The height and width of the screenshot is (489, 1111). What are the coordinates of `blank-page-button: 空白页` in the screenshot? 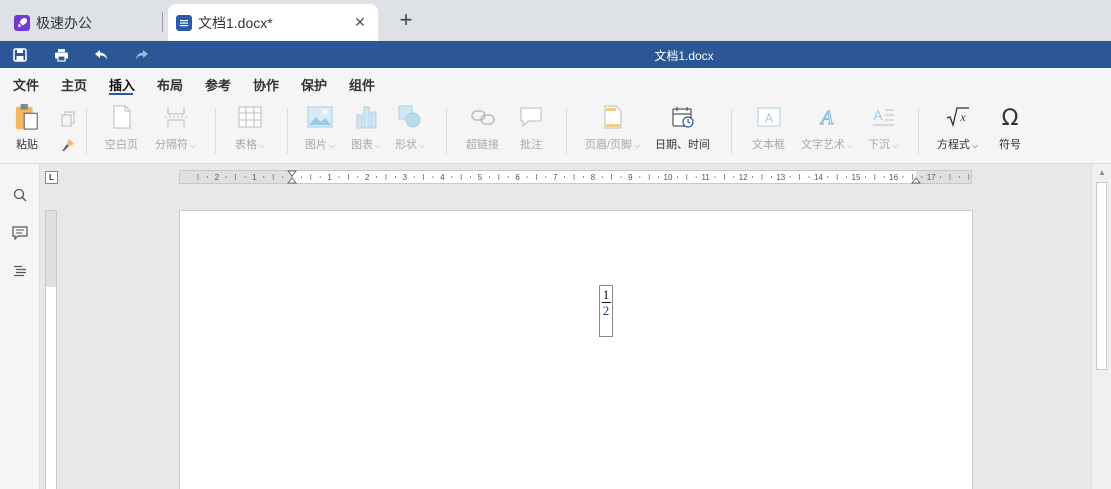 It's located at (121, 128).